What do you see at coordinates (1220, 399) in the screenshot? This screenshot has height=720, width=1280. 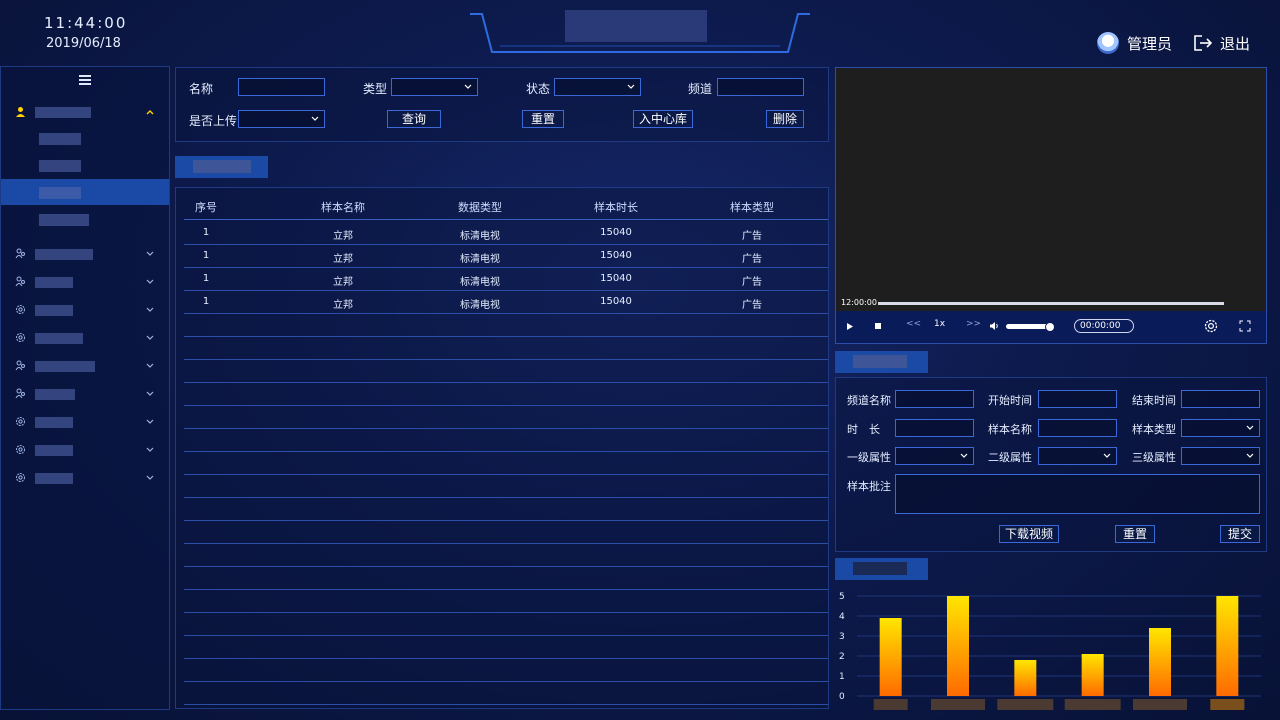 I see `end-time-input` at bounding box center [1220, 399].